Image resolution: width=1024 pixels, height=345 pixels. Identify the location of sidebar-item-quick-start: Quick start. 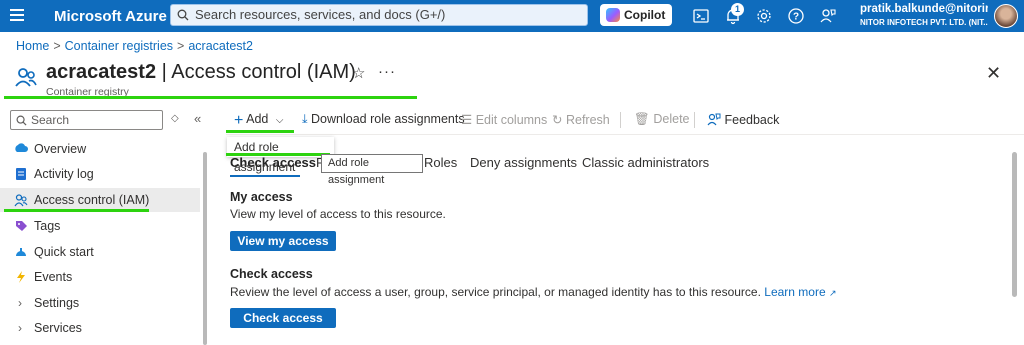
(100, 252).